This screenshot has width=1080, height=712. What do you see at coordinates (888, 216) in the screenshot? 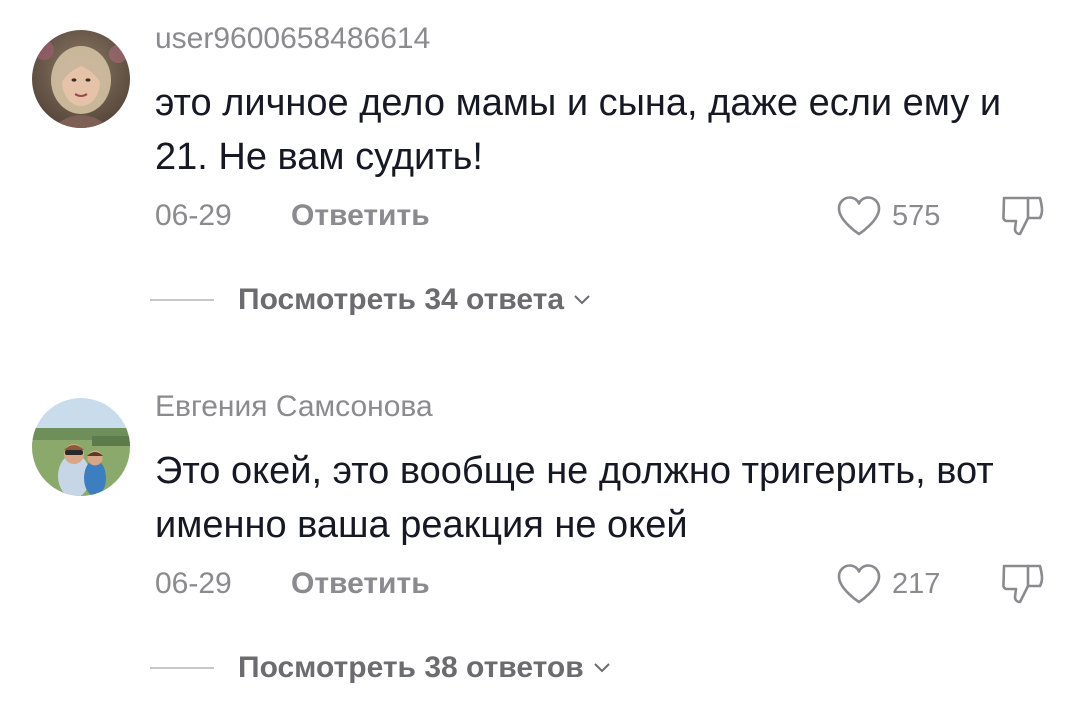
I see `like-button: 575` at bounding box center [888, 216].